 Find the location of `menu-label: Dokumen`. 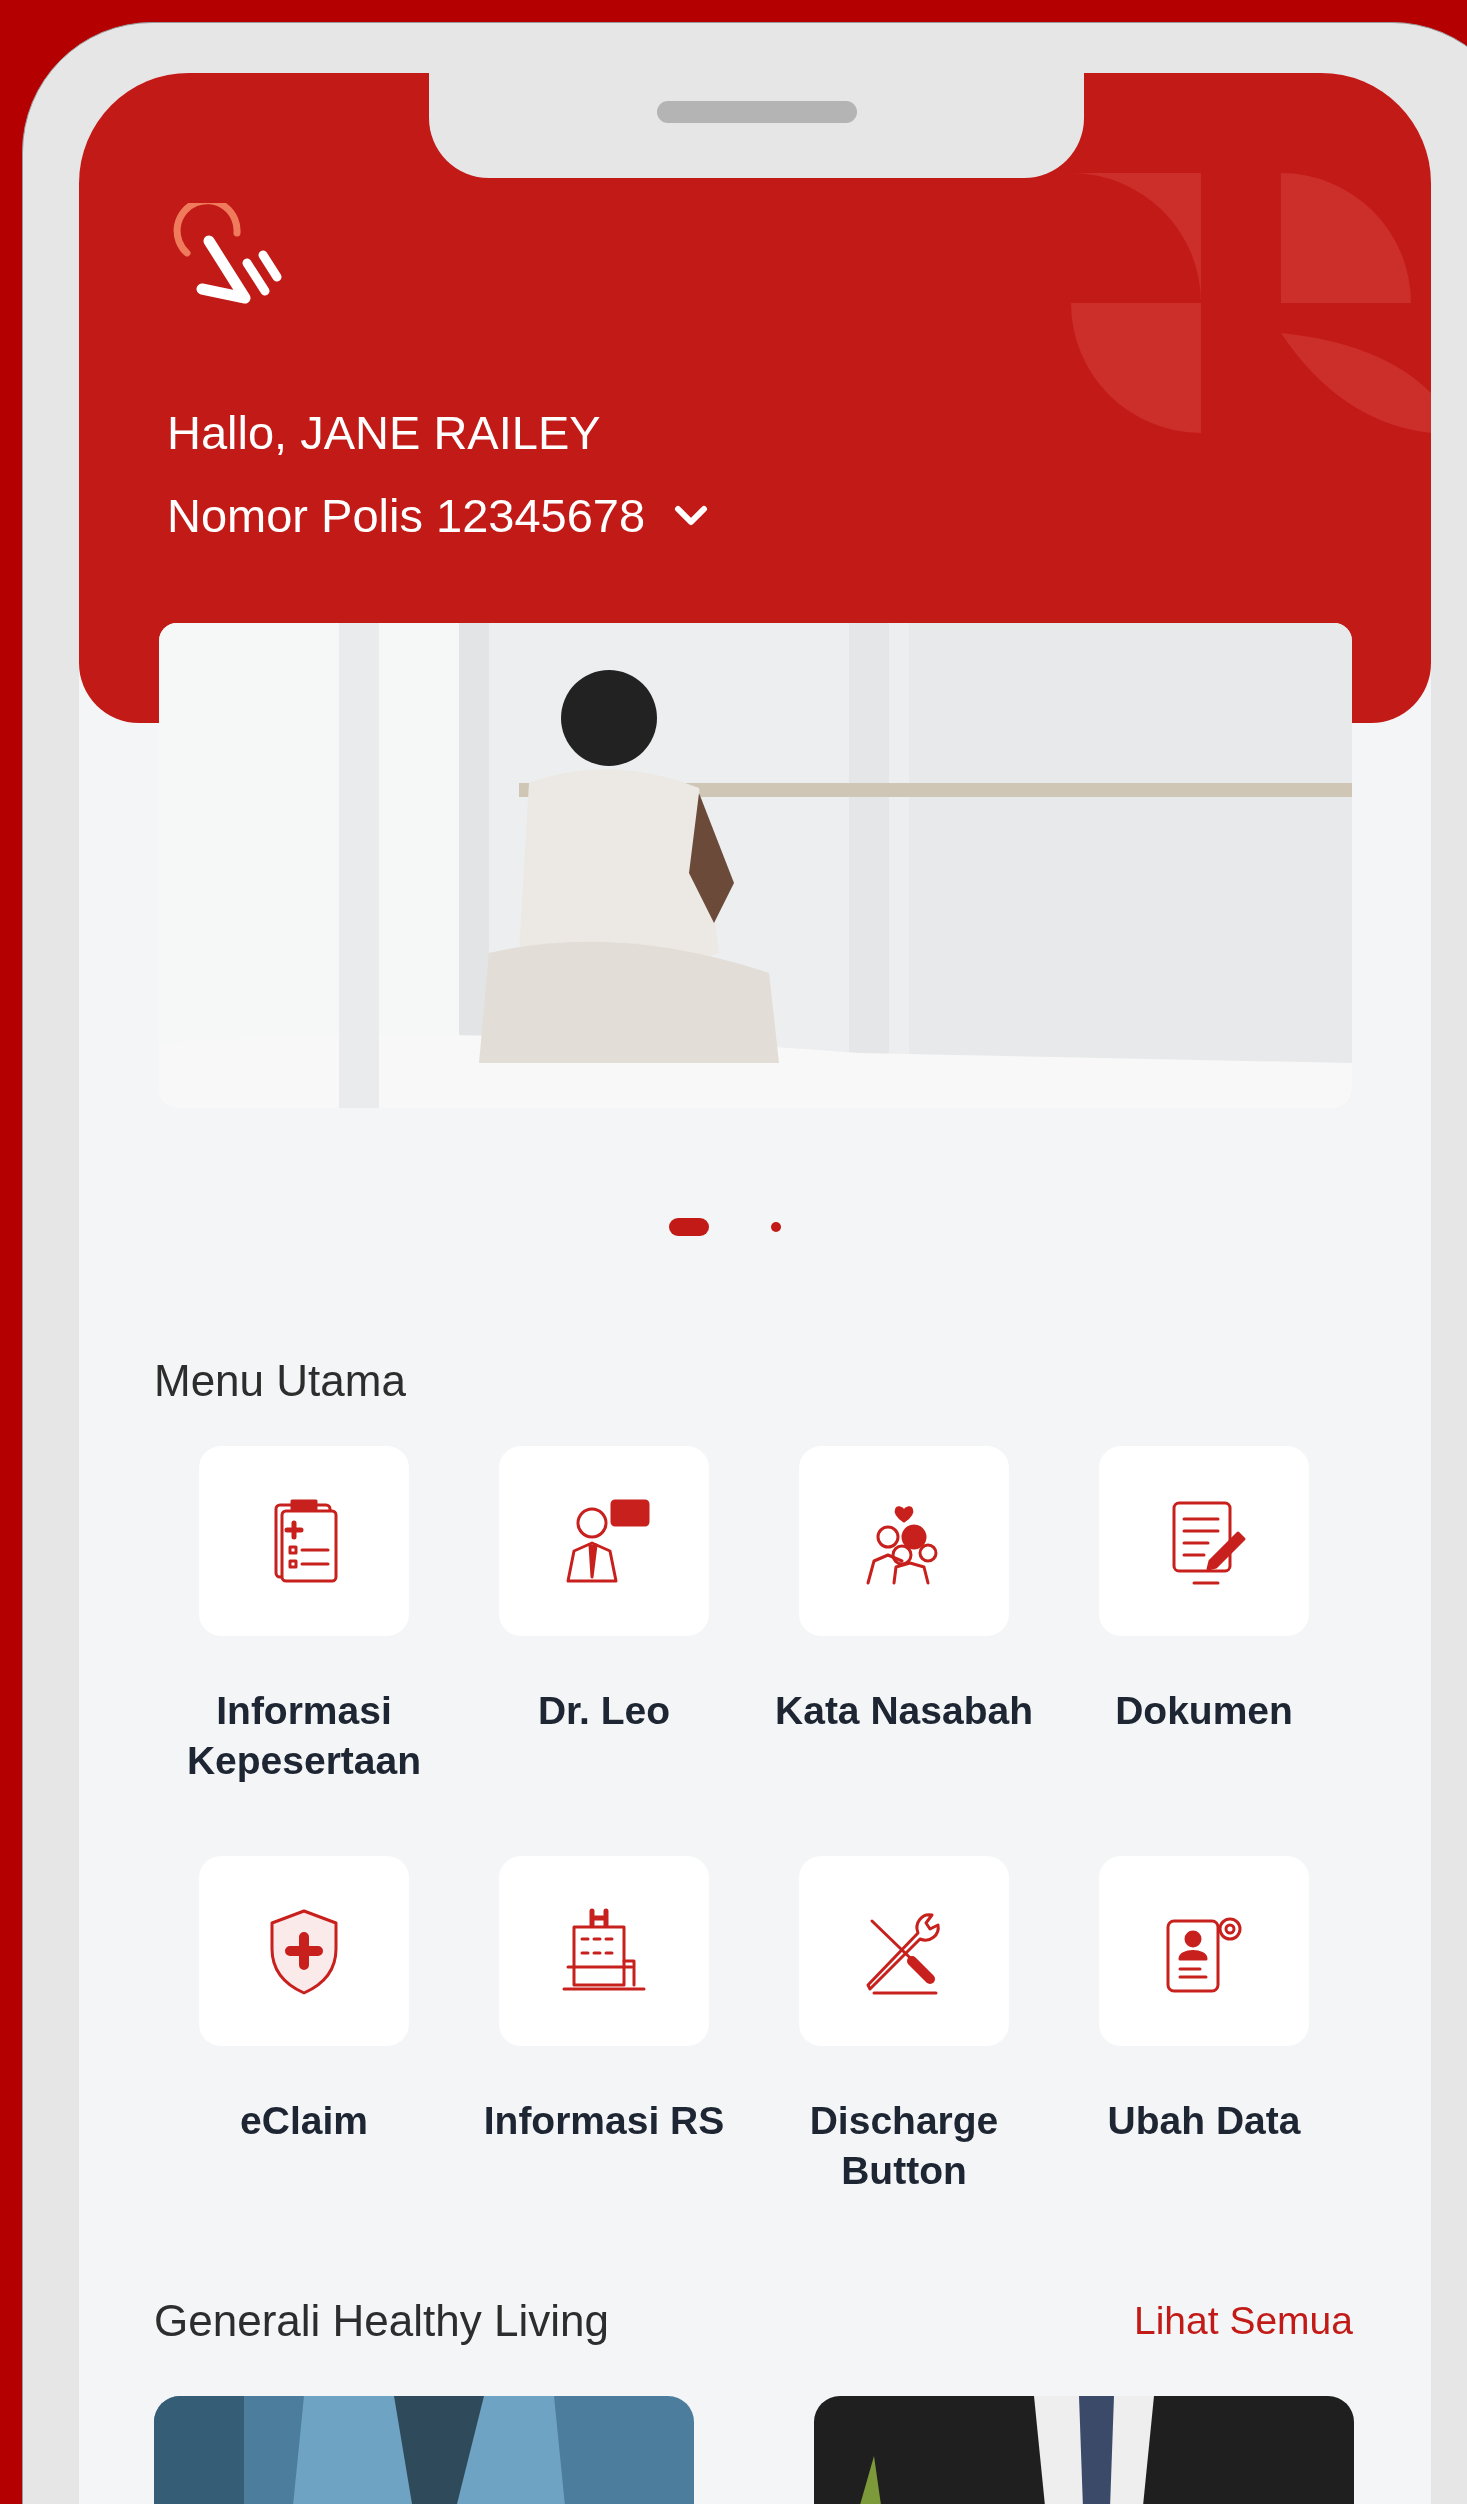

menu-label: Dokumen is located at coordinates (1204, 1711).